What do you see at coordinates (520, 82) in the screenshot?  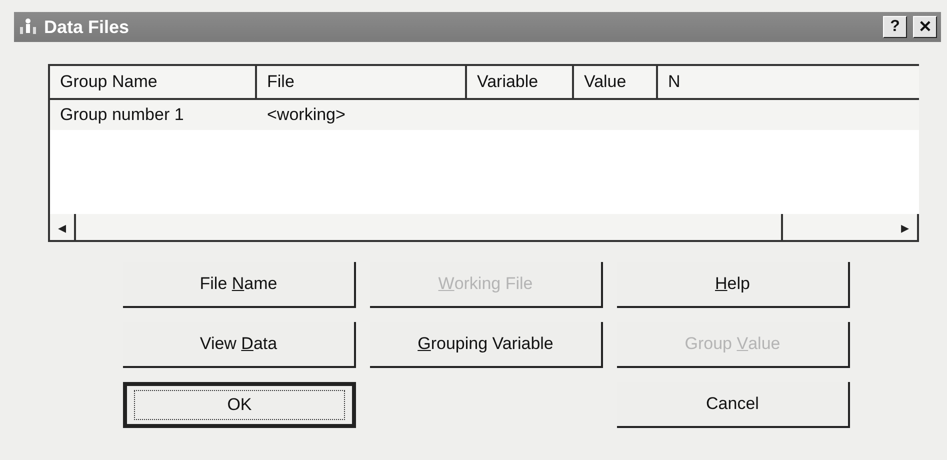 I see `column-header: Variable` at bounding box center [520, 82].